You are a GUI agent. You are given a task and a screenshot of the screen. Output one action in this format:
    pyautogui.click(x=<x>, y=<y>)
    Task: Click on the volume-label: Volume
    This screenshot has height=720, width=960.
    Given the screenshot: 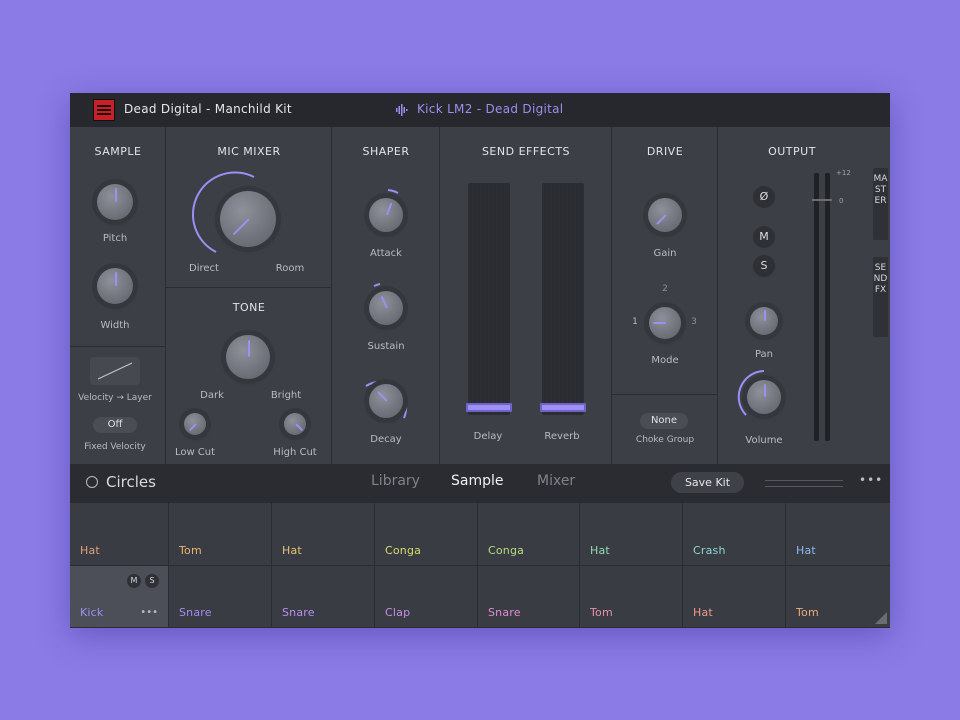 What is the action you would take?
    pyautogui.click(x=764, y=440)
    